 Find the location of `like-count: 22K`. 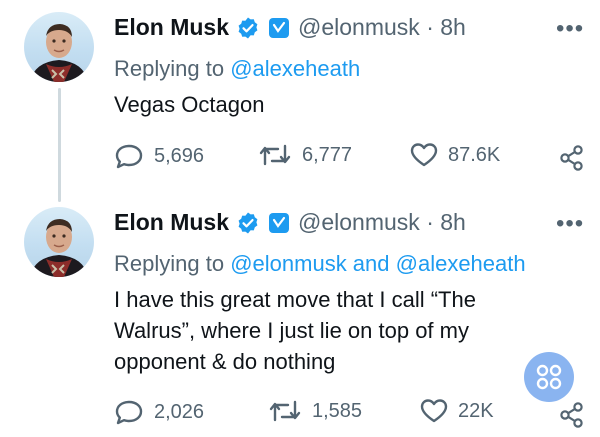

like-count: 22K is located at coordinates (476, 410).